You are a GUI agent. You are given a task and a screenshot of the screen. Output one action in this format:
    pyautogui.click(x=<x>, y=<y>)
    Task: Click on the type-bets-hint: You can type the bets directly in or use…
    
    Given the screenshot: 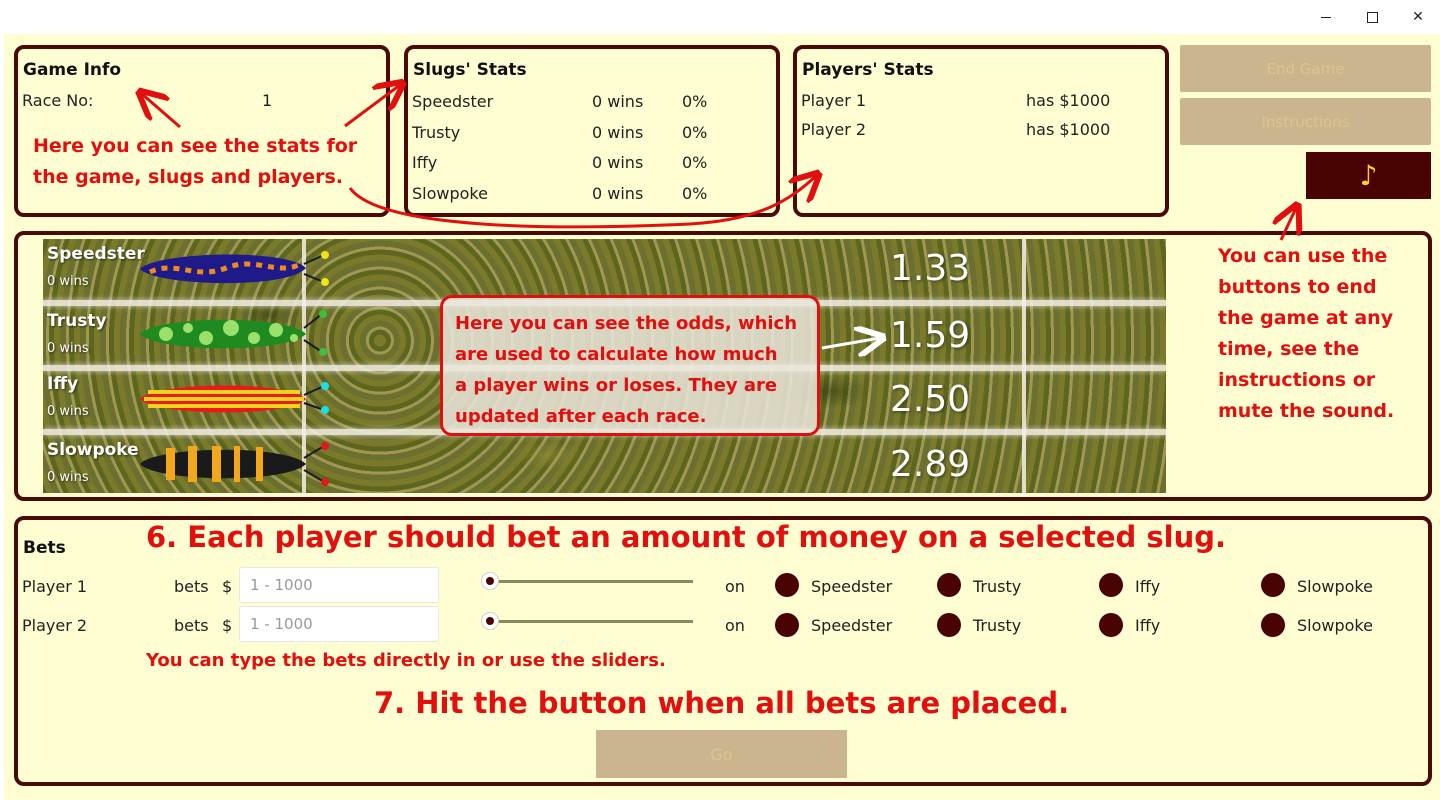 What is the action you would take?
    pyautogui.click(x=406, y=660)
    